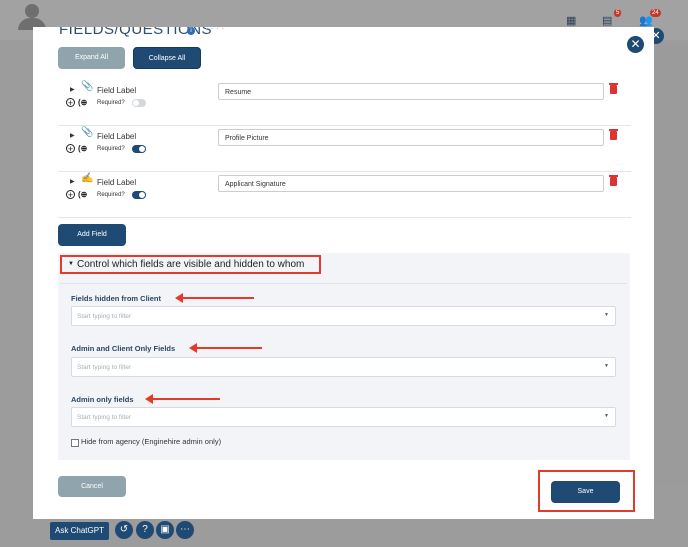 The image size is (688, 547). What do you see at coordinates (151, 441) in the screenshot?
I see `hide-from-agency-label: Hide from agency (Enginehire admin only)` at bounding box center [151, 441].